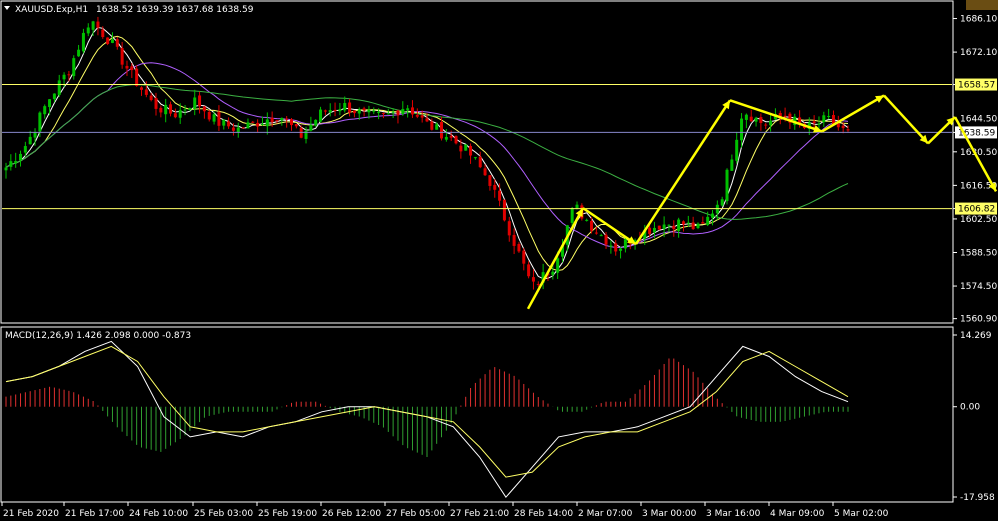 This screenshot has height=521, width=998. I want to click on x-tick-label: 26 Feb 12:00, so click(351, 514).